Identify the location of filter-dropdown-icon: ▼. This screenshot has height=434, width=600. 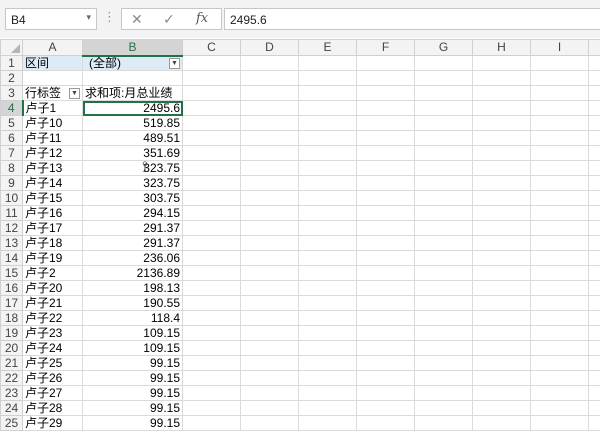
(174, 63).